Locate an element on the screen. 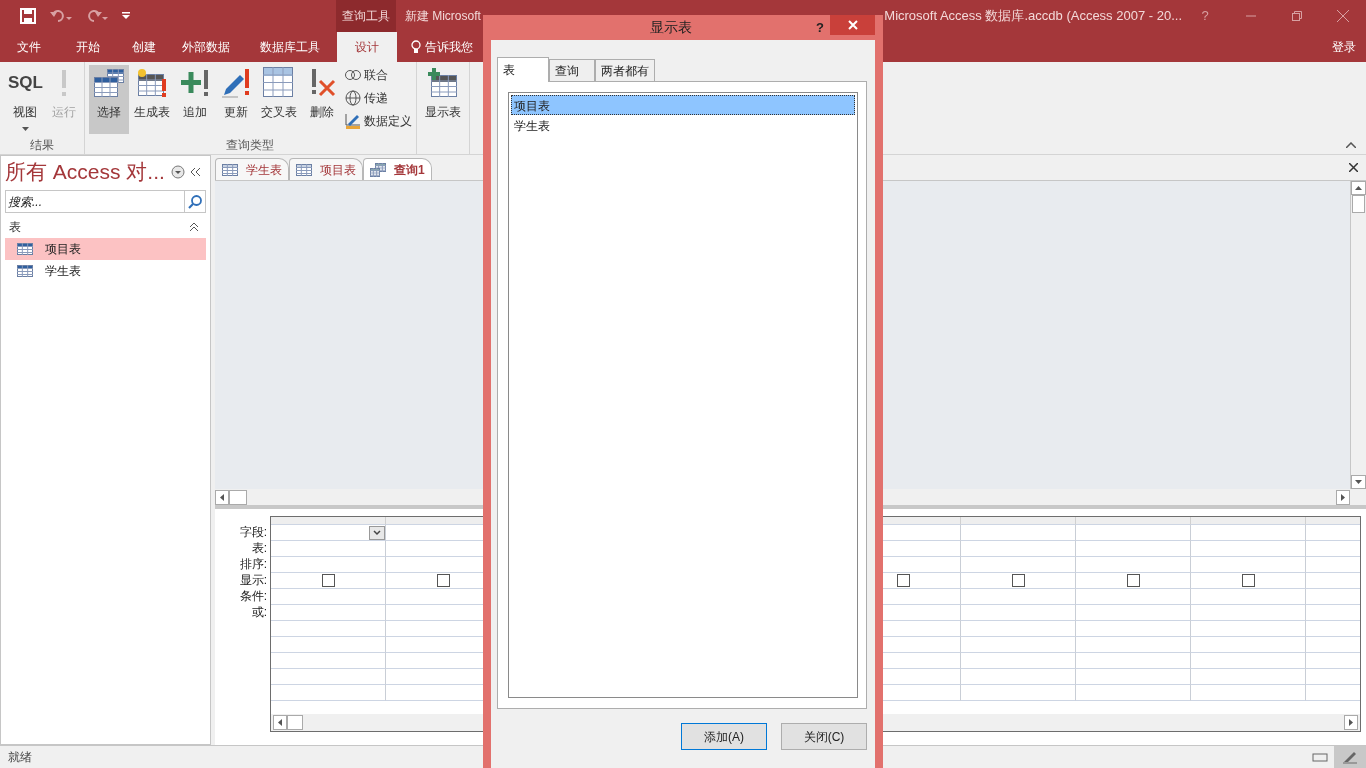 The width and height of the screenshot is (1366, 768). ribbon-button: 删除 is located at coordinates (321, 99).